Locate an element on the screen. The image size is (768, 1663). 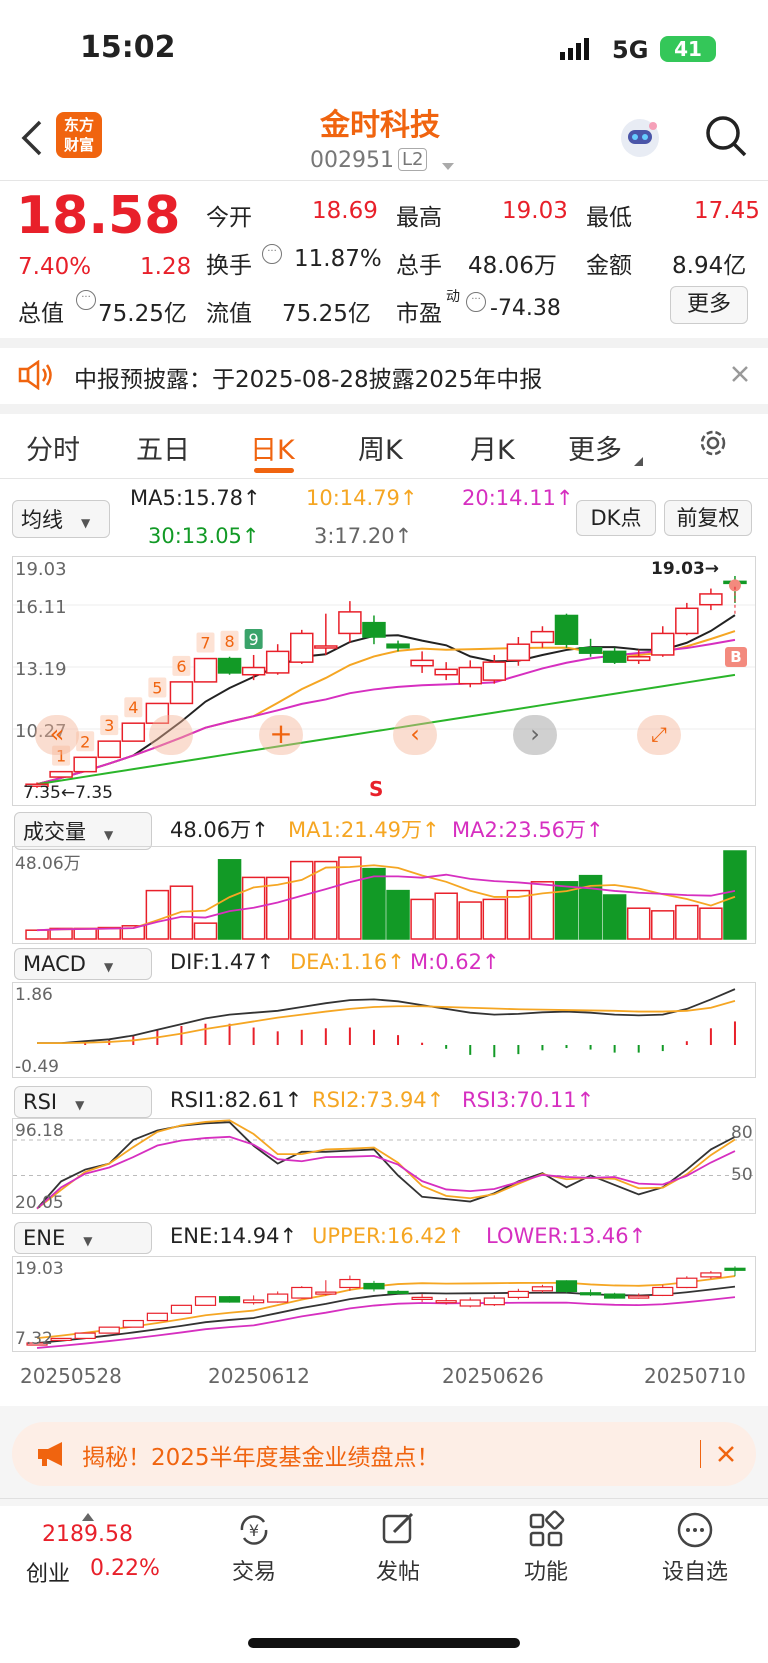
yuan-cycle-icon: ¥ is located at coordinates (254, 1530).